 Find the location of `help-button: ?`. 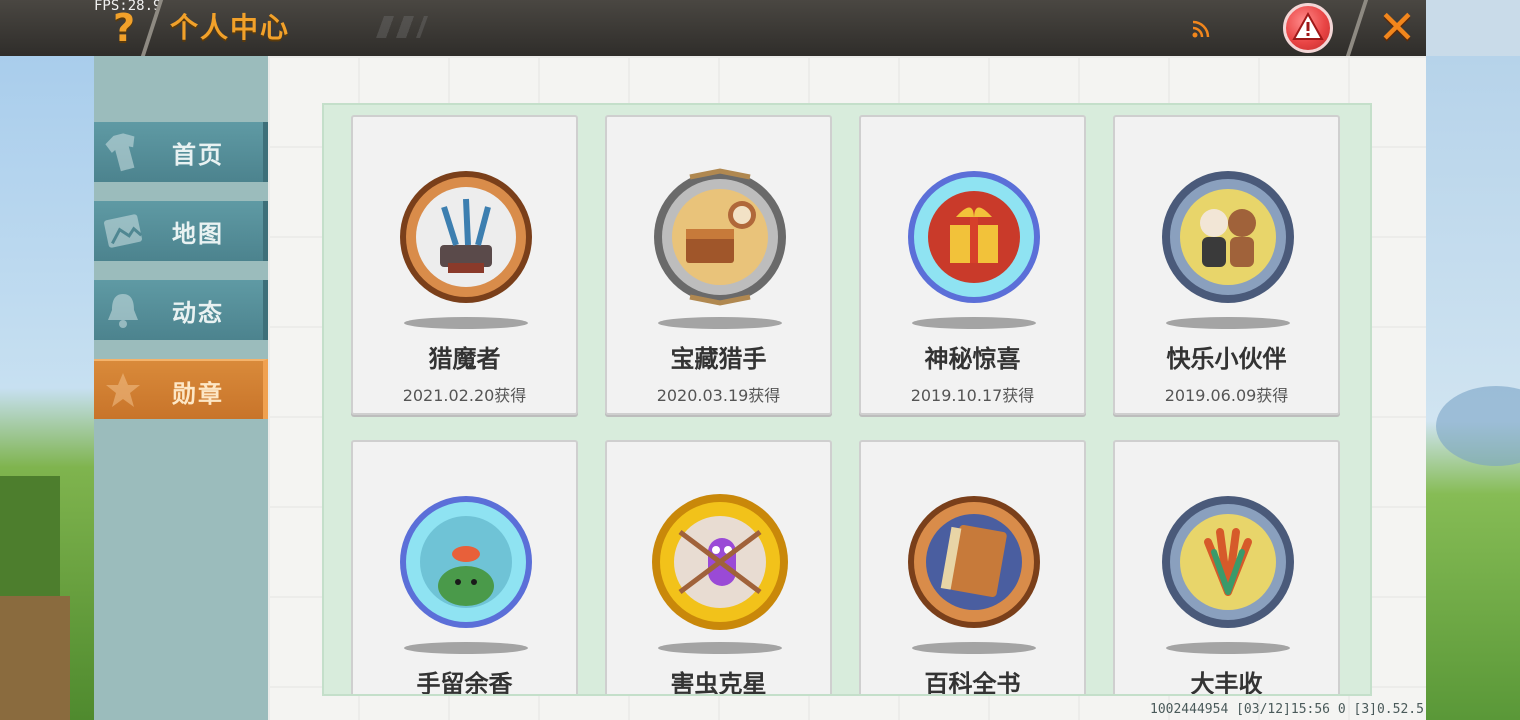

help-button: ? is located at coordinates (124, 28).